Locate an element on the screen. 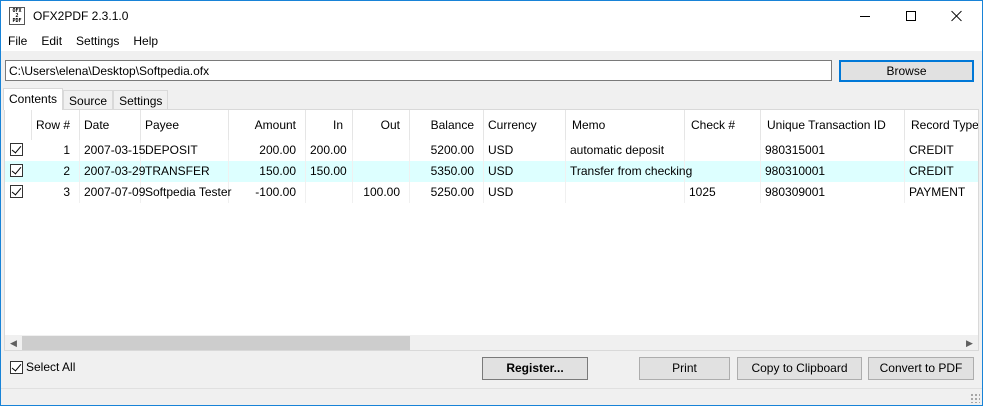  cell-payee: TRANSFER is located at coordinates (185, 171).